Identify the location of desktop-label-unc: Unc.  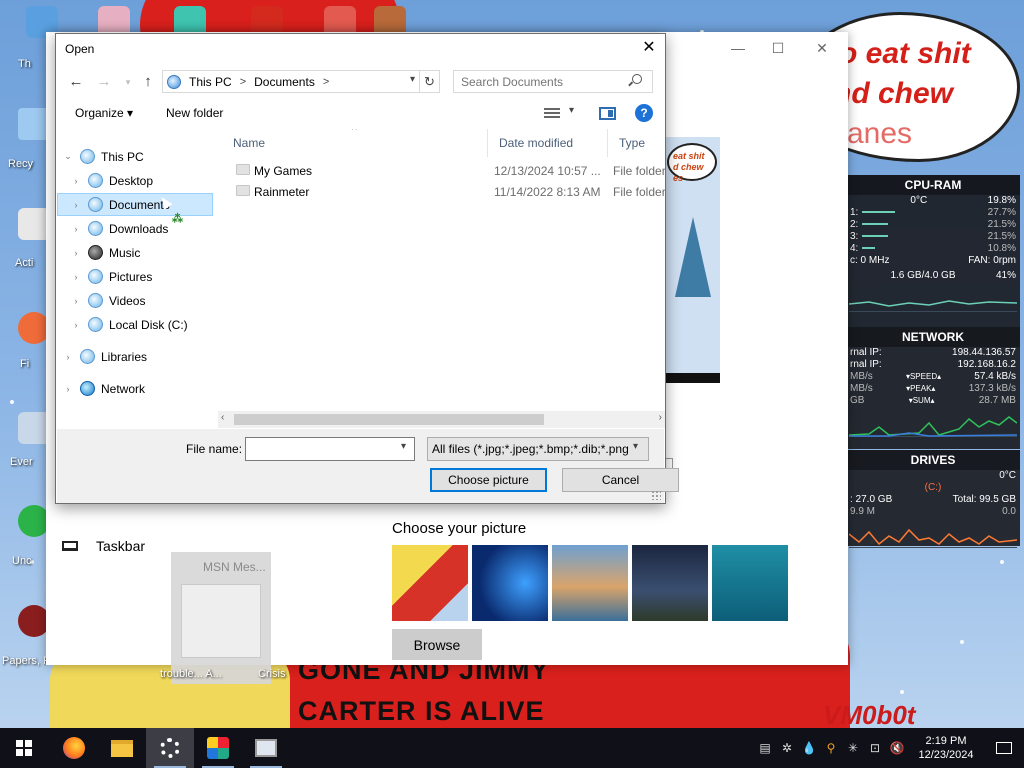
(22, 561).